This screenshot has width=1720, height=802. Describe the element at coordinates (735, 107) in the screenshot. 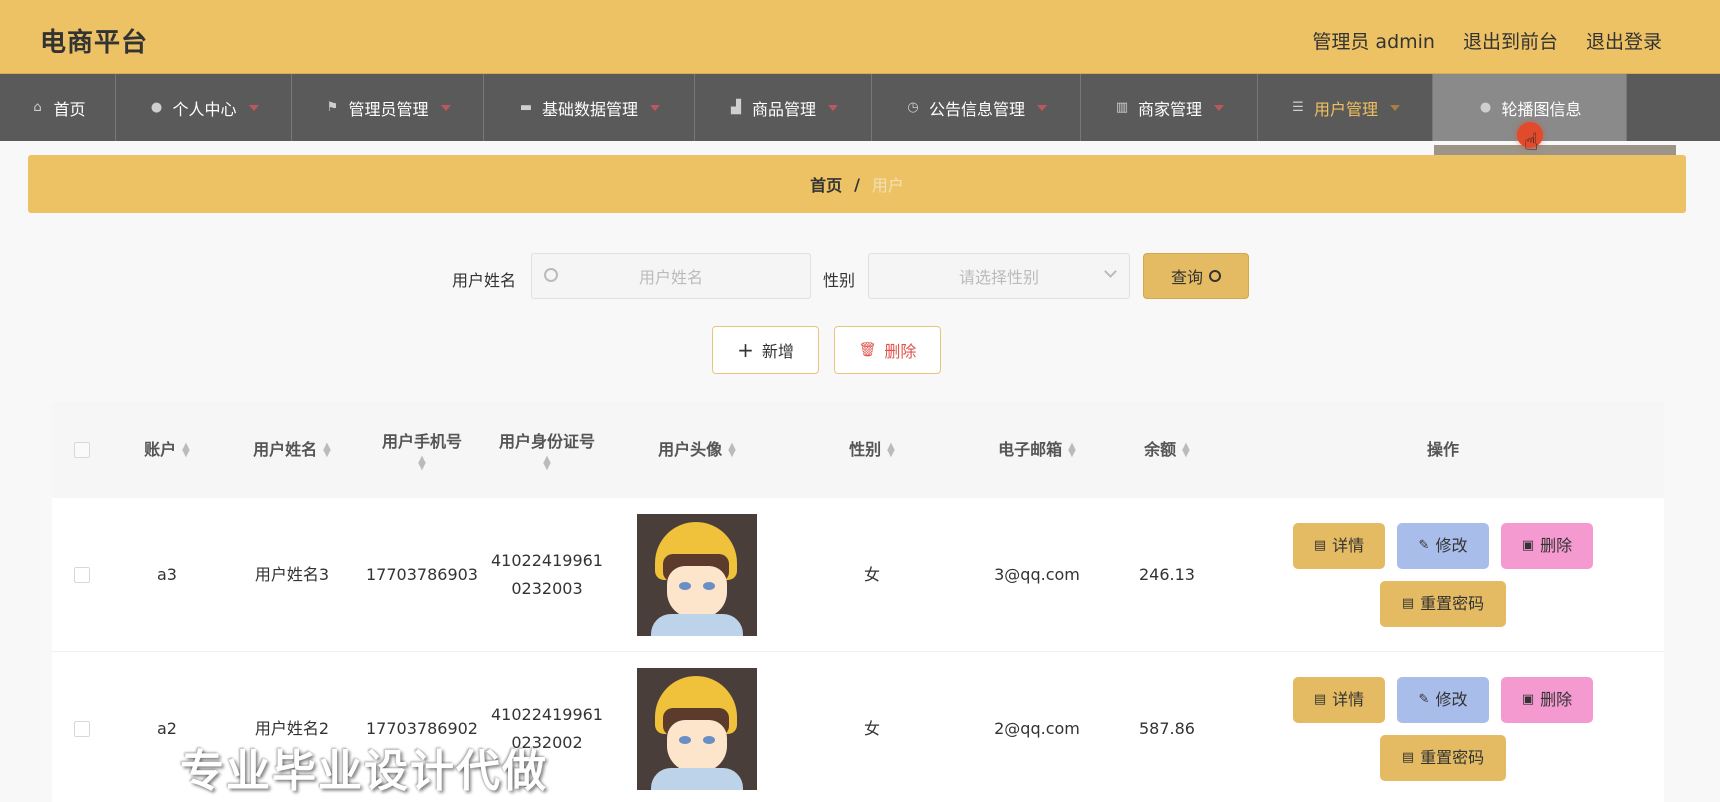

I see `shop-icon: ▟` at that location.